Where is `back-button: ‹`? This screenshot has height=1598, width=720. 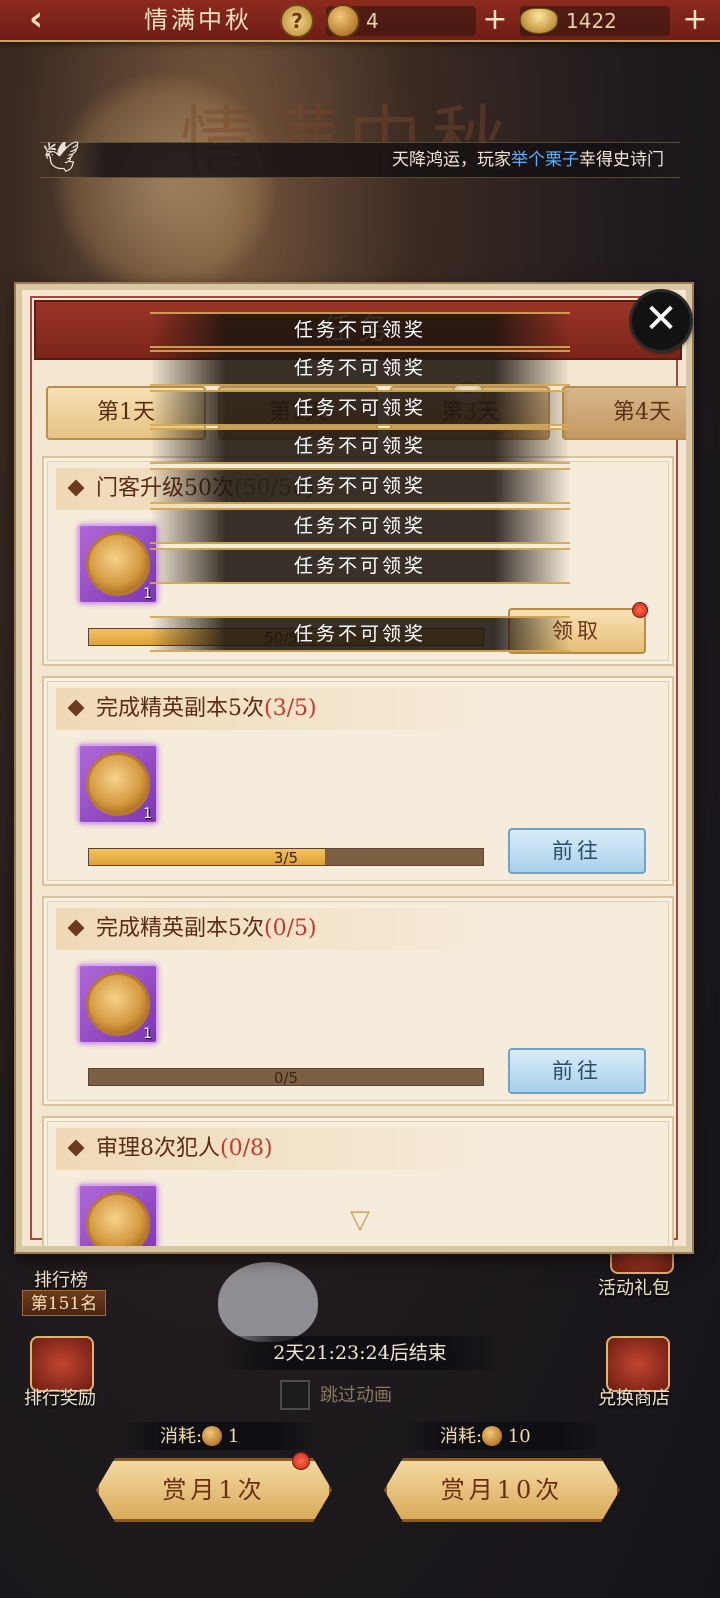
back-button: ‹ is located at coordinates (36, 20).